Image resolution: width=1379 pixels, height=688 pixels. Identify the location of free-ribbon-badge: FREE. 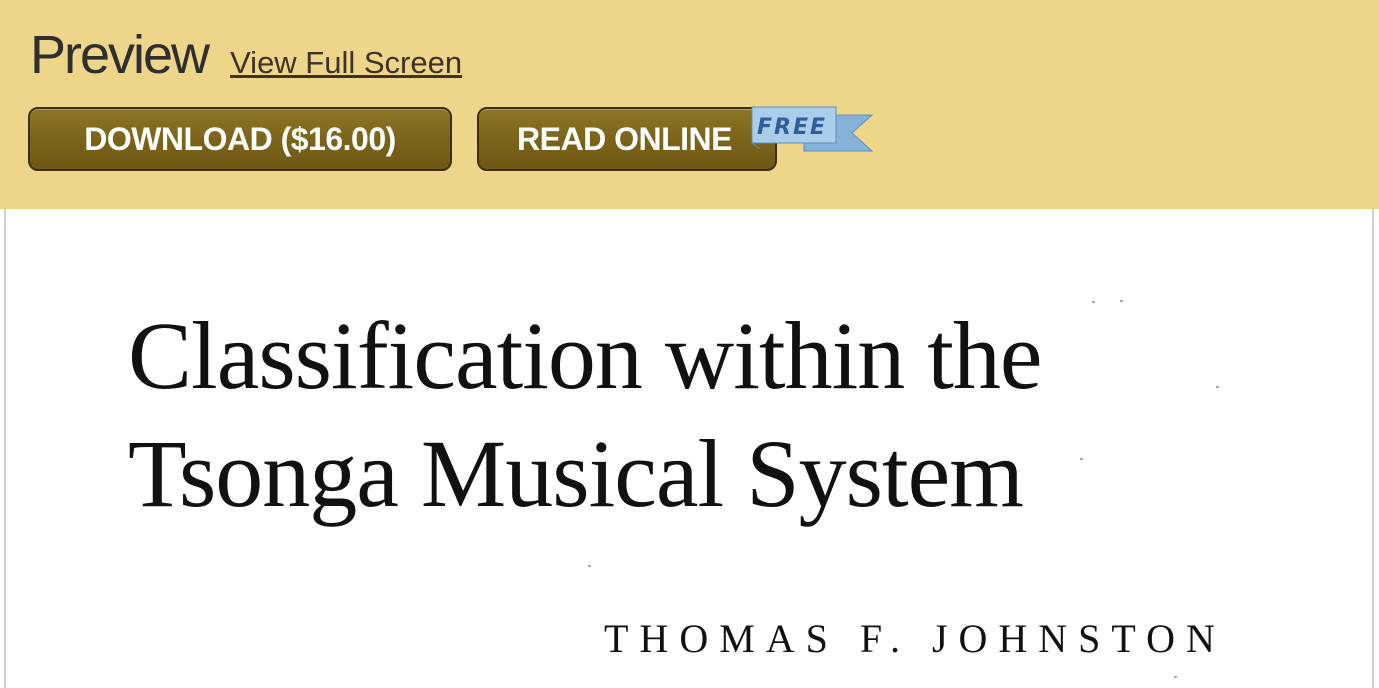
(812, 129).